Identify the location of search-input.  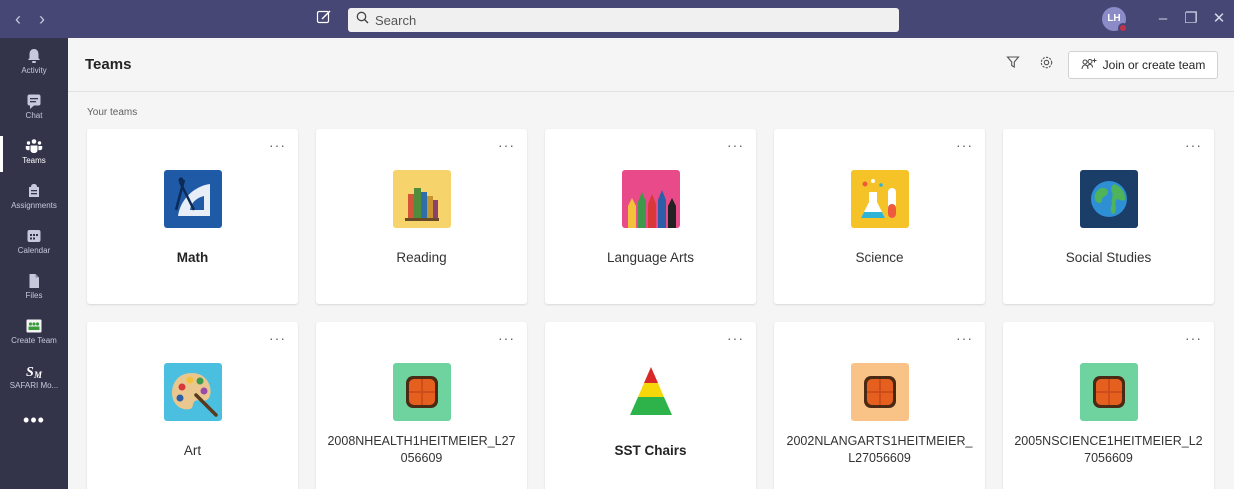
(625, 20).